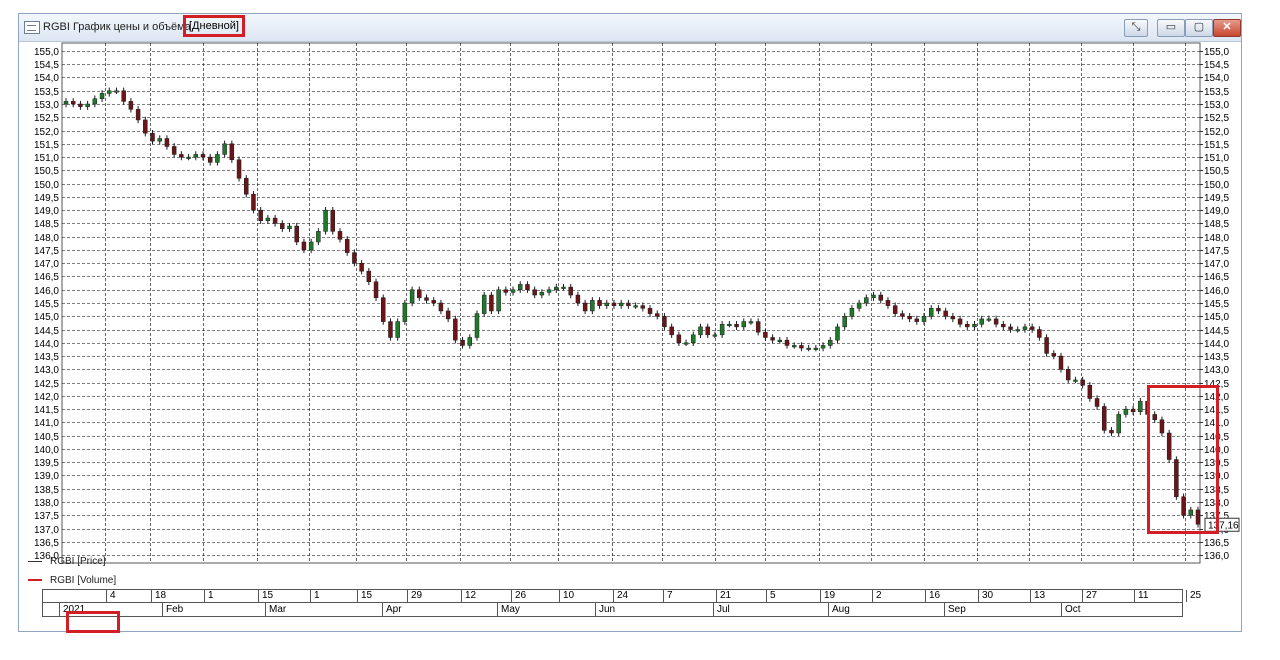 The image size is (1280, 660). I want to click on month-label: Jun, so click(605, 609).